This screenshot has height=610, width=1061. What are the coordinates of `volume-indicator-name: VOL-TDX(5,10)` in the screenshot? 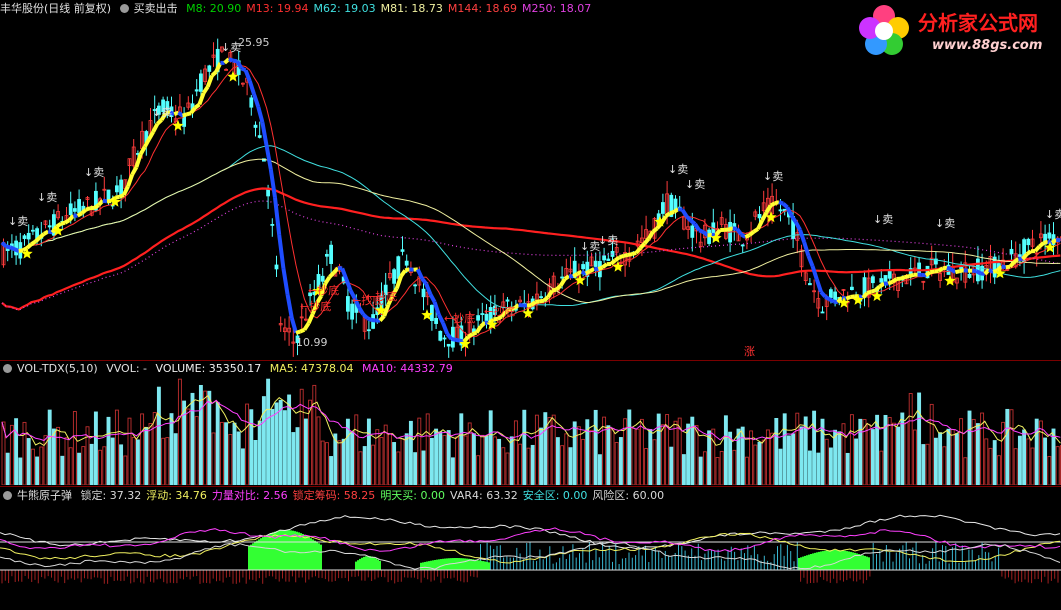 It's located at (57, 368).